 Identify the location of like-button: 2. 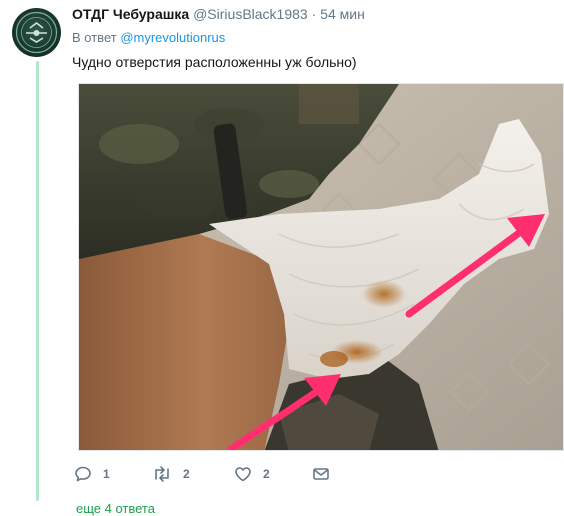
(252, 474).